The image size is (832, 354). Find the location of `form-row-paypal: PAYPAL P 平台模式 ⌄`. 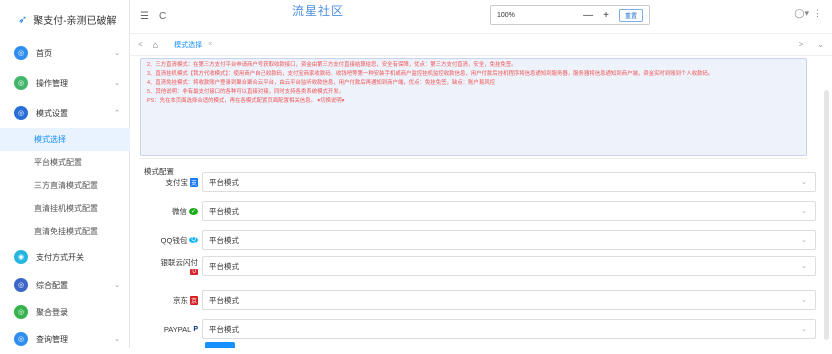

form-row-paypal: PAYPAL P 平台模式 ⌄ is located at coordinates (478, 329).